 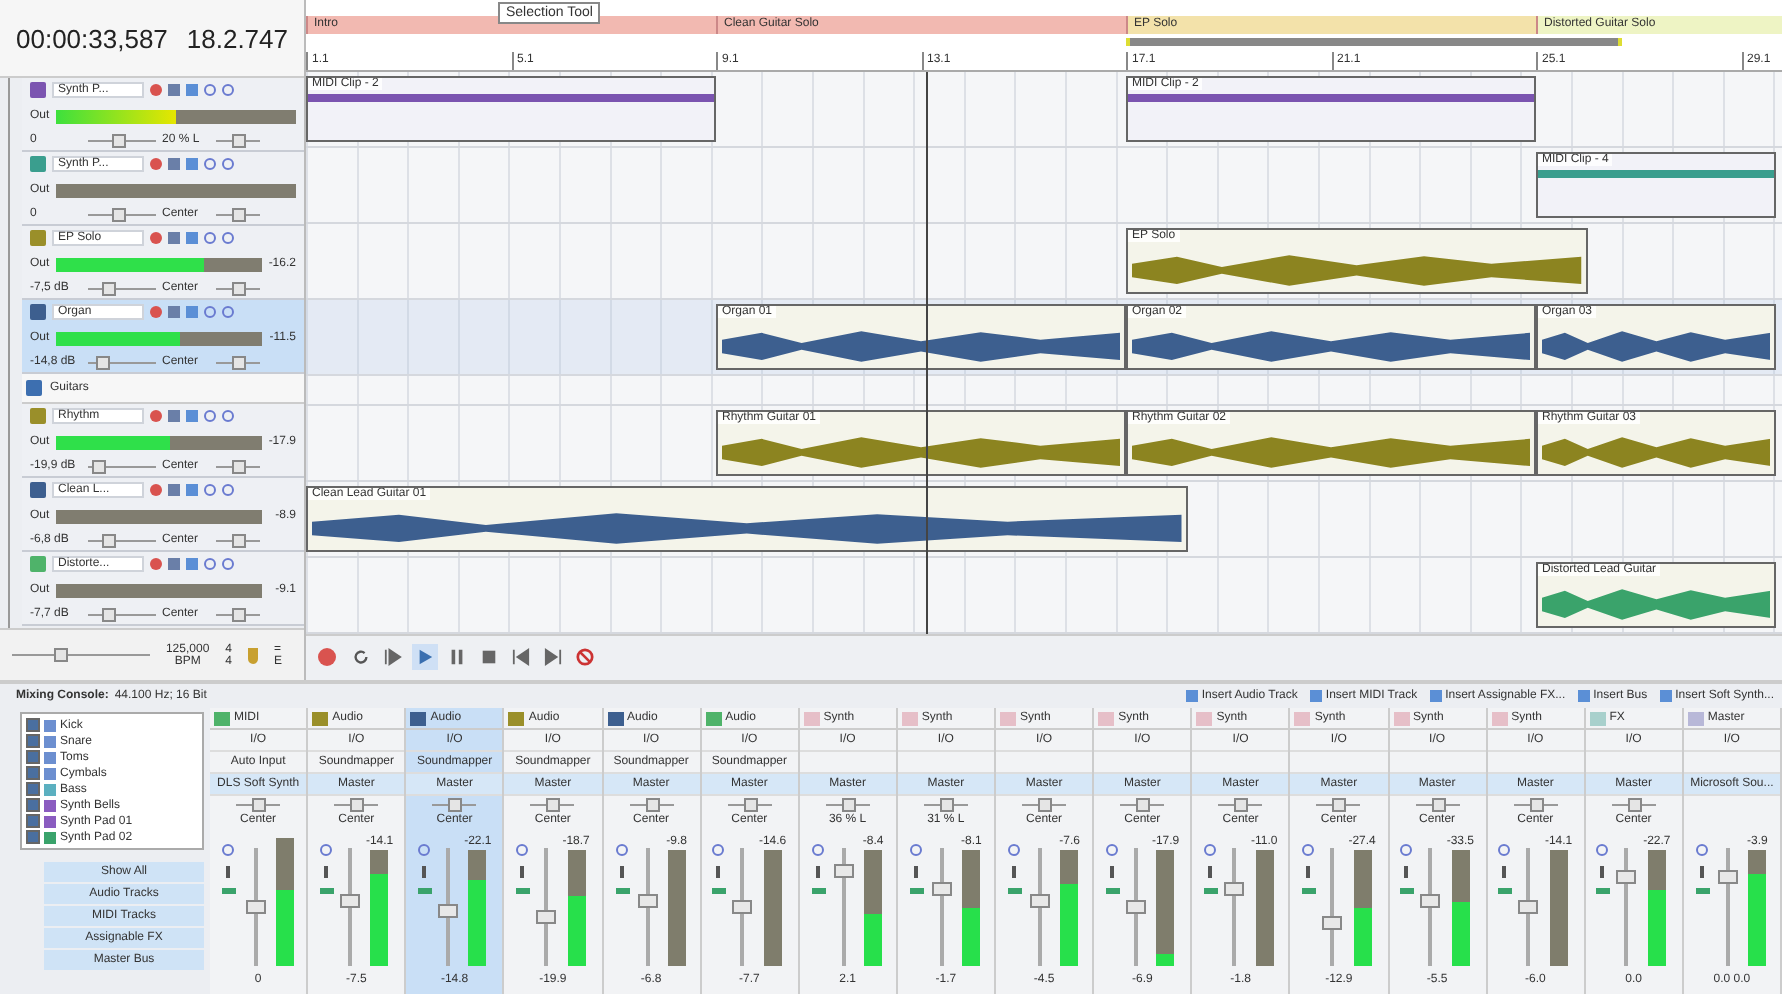 What do you see at coordinates (327, 657) in the screenshot?
I see `record-icon` at bounding box center [327, 657].